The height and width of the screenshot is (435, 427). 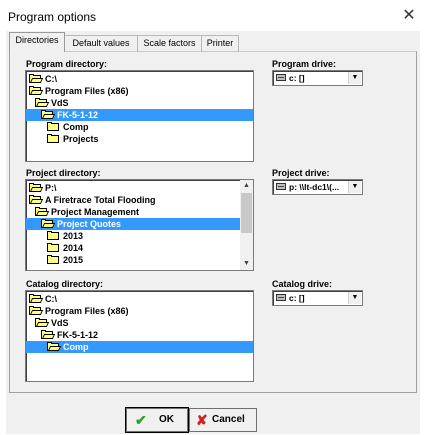 What do you see at coordinates (246, 264) in the screenshot?
I see `scroll-down-icon: ▼` at bounding box center [246, 264].